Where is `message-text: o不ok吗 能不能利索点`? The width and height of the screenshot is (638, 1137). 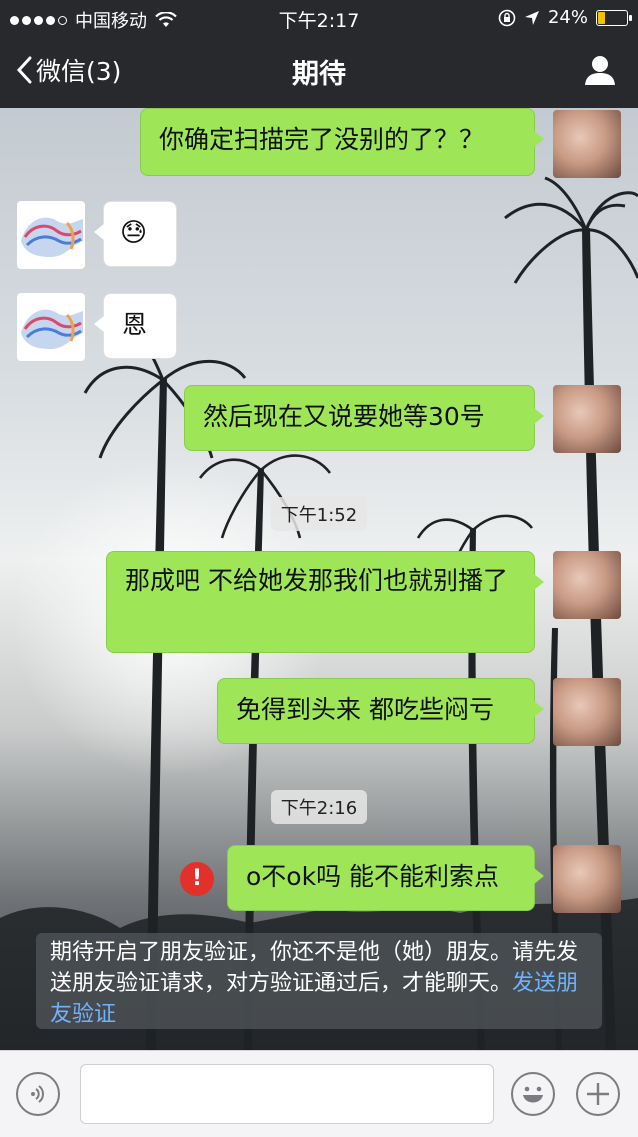
message-text: o不ok吗 能不能利索点 is located at coordinates (373, 876).